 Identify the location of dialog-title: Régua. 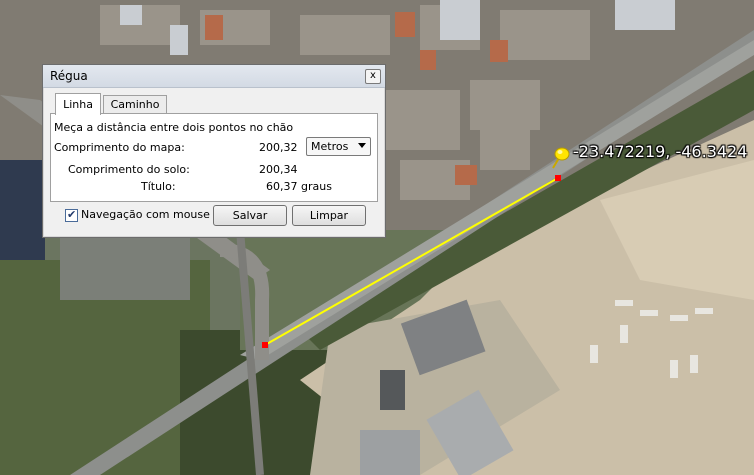
(69, 76).